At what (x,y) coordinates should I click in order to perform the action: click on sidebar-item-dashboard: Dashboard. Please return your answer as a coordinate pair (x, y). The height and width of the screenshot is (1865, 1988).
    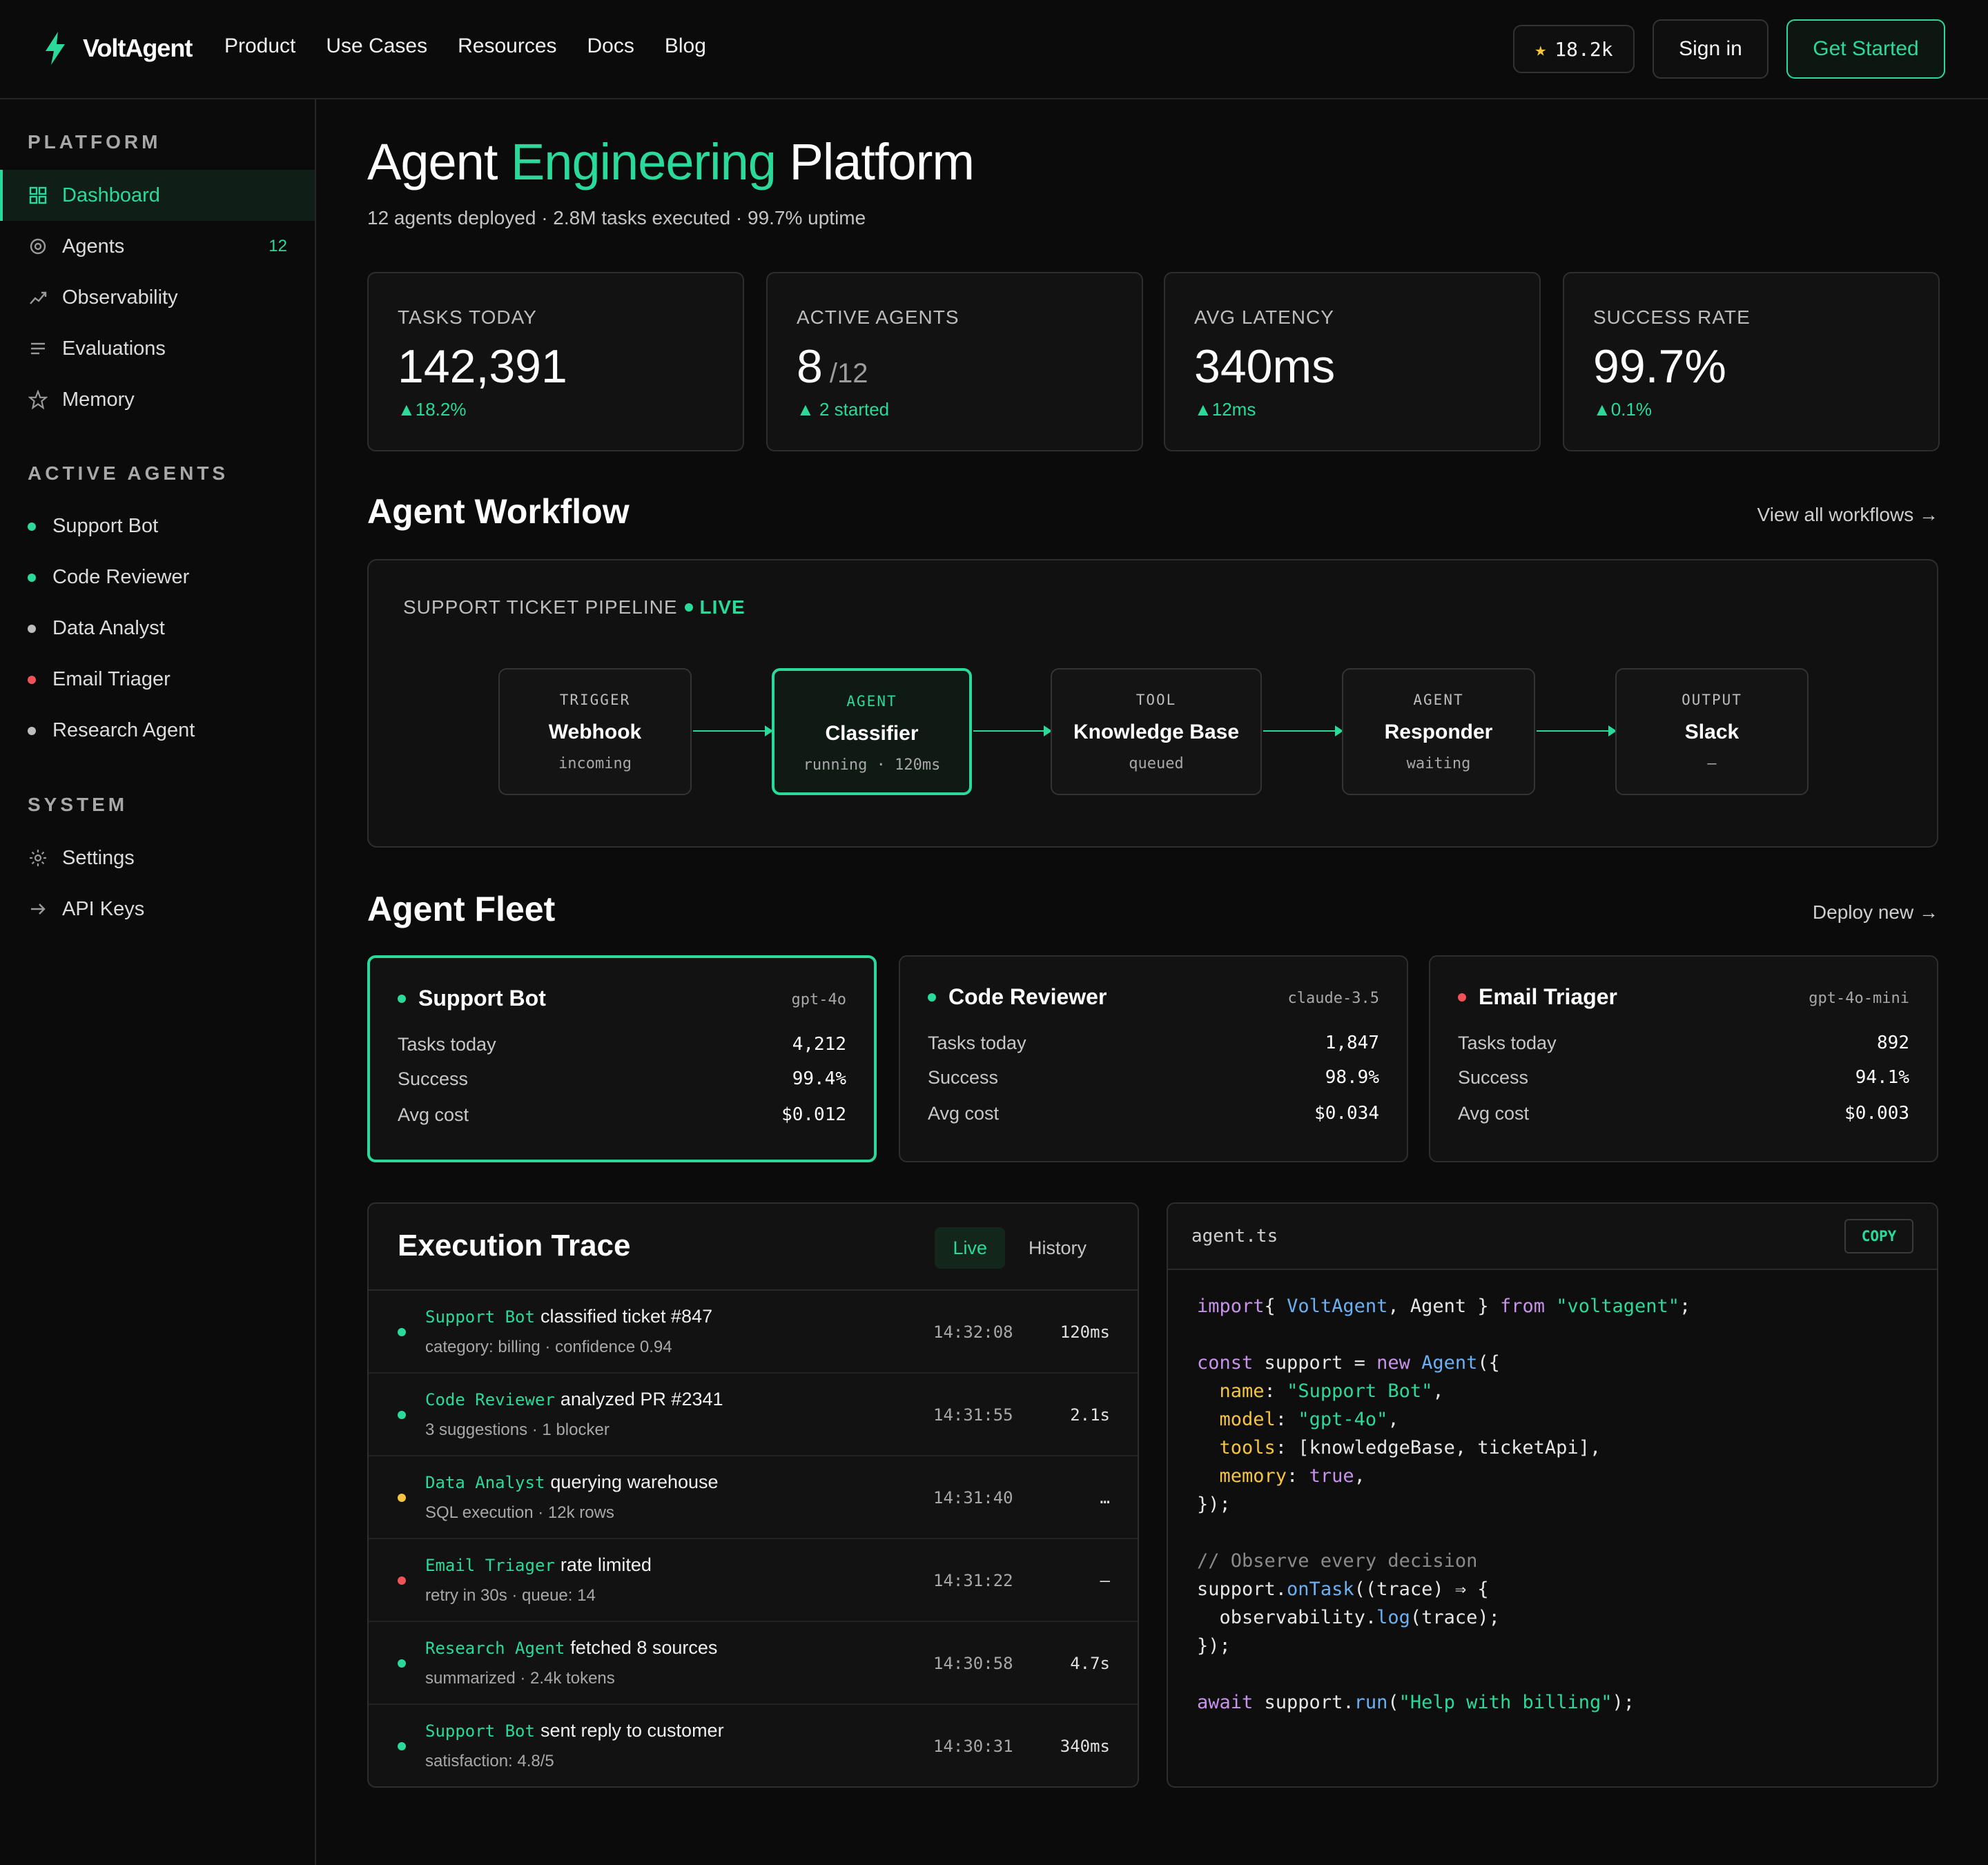
    Looking at the image, I should click on (157, 195).